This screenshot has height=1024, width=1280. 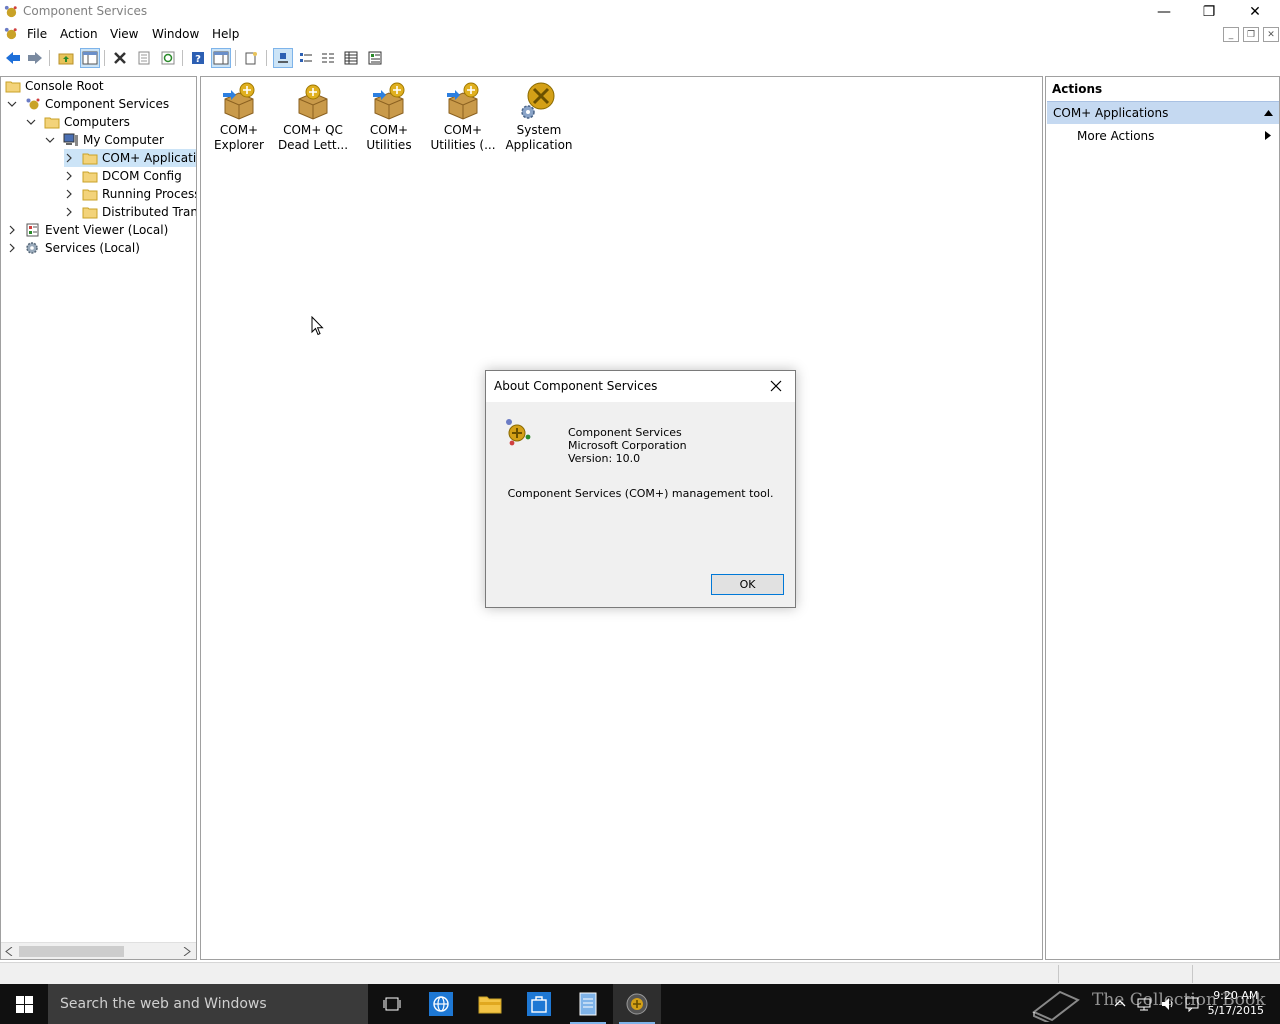 I want to click on properties-button, so click(x=144, y=58).